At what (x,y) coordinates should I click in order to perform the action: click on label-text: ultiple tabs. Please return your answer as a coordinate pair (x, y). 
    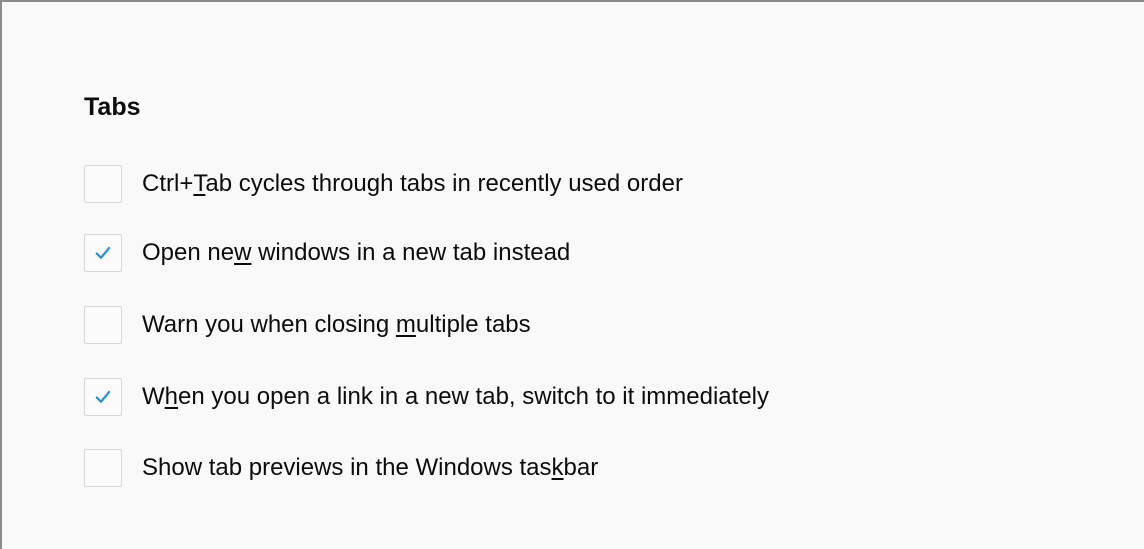
    Looking at the image, I should click on (473, 324).